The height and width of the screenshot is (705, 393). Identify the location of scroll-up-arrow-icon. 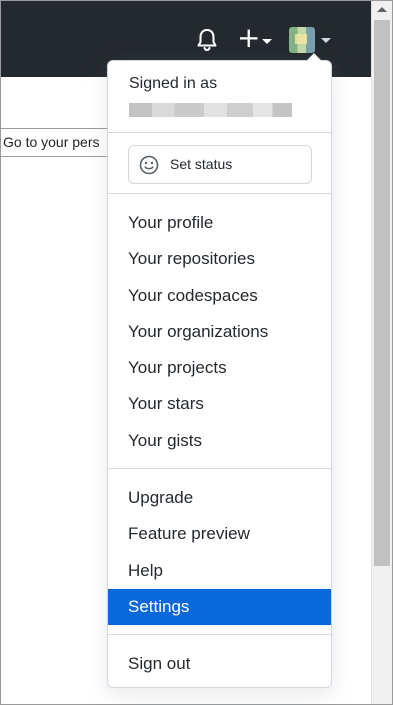
(382, 9).